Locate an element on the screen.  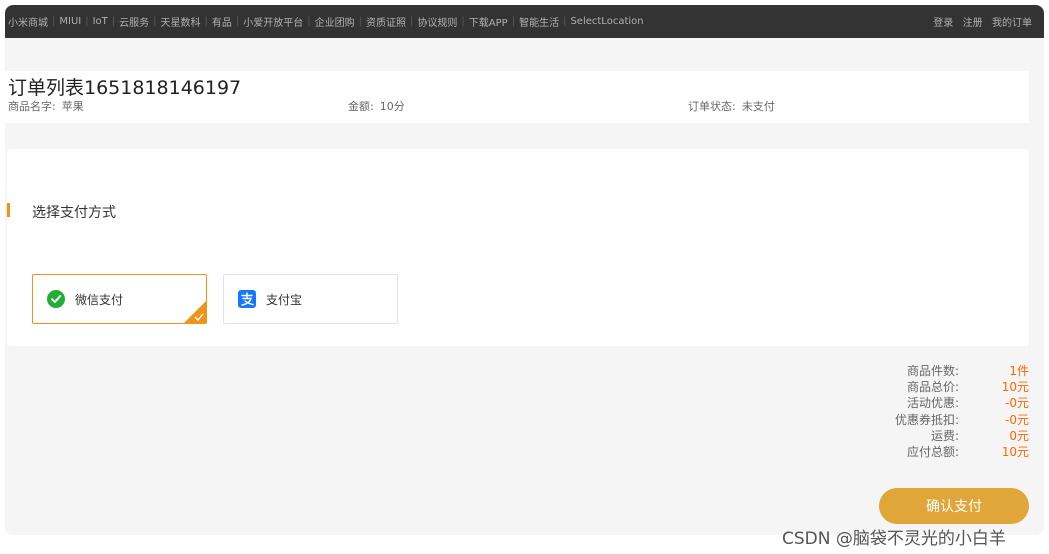
alipay-icon is located at coordinates (247, 299).